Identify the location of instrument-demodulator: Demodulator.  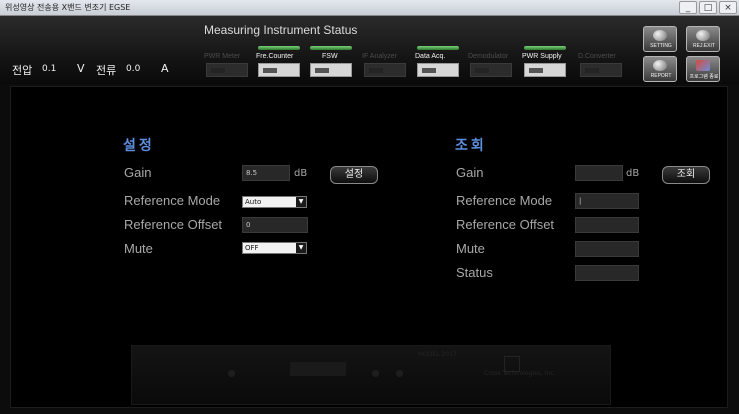
(494, 62).